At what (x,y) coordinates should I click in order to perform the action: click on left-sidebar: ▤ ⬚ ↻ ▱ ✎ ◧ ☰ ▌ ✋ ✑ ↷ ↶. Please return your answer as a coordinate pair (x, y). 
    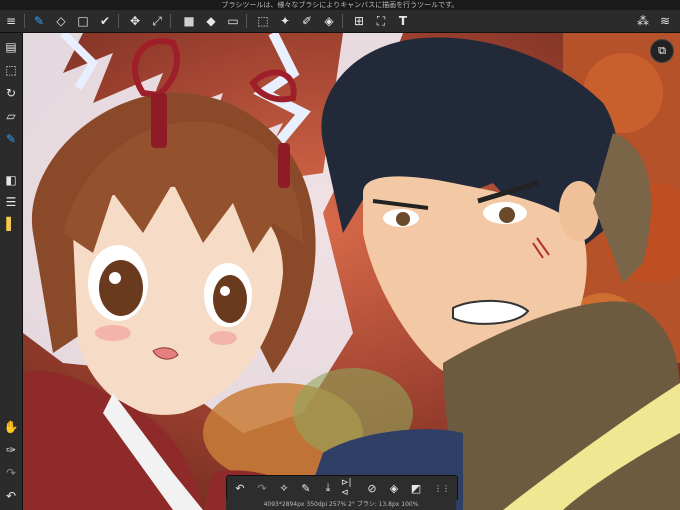
    Looking at the image, I should click on (11, 271).